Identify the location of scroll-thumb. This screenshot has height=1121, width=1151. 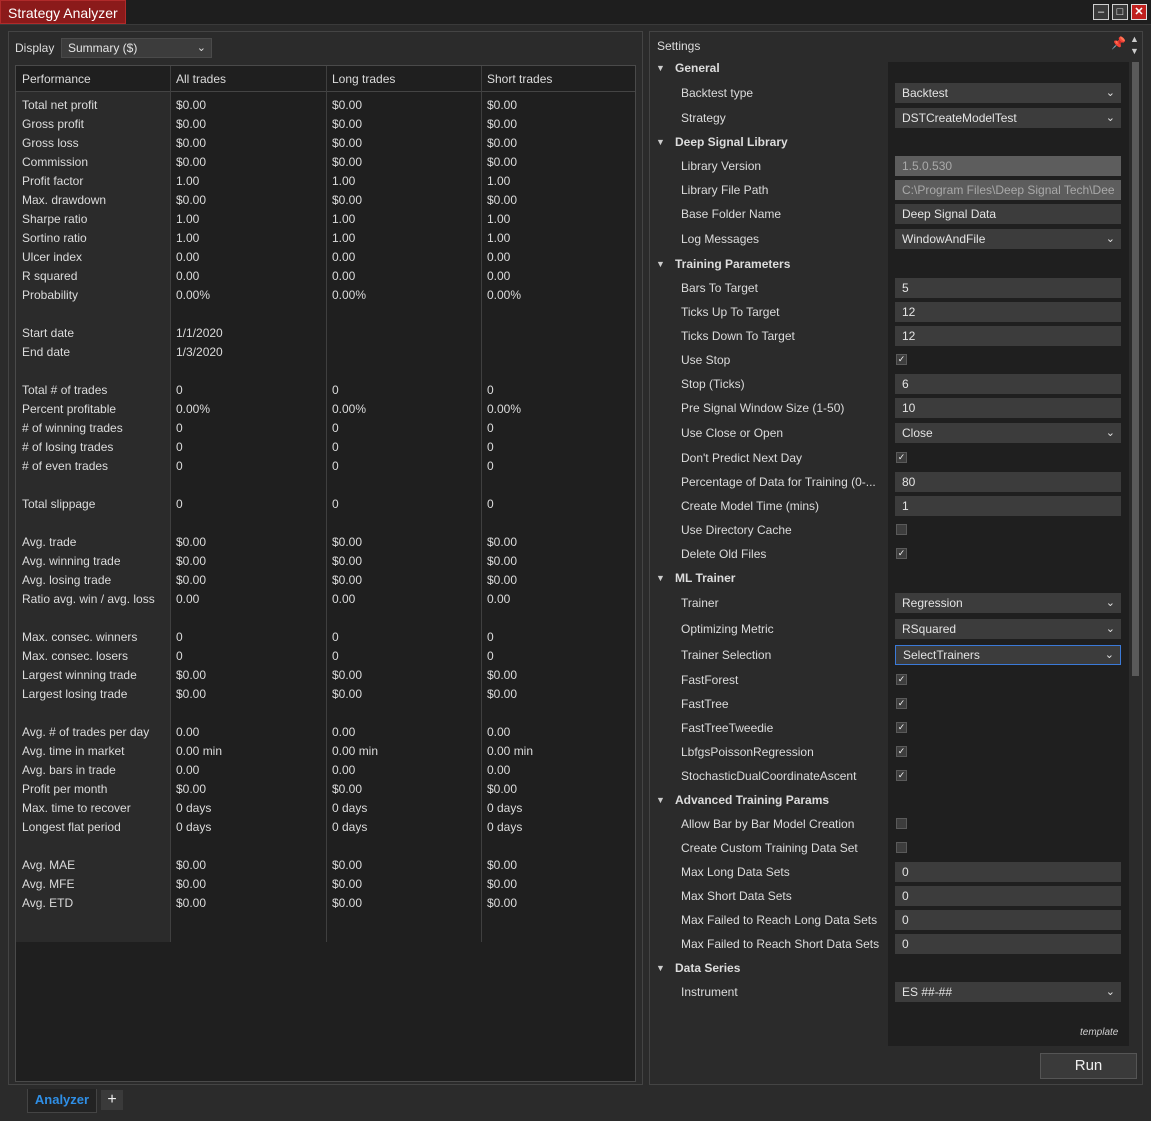
(1135, 369).